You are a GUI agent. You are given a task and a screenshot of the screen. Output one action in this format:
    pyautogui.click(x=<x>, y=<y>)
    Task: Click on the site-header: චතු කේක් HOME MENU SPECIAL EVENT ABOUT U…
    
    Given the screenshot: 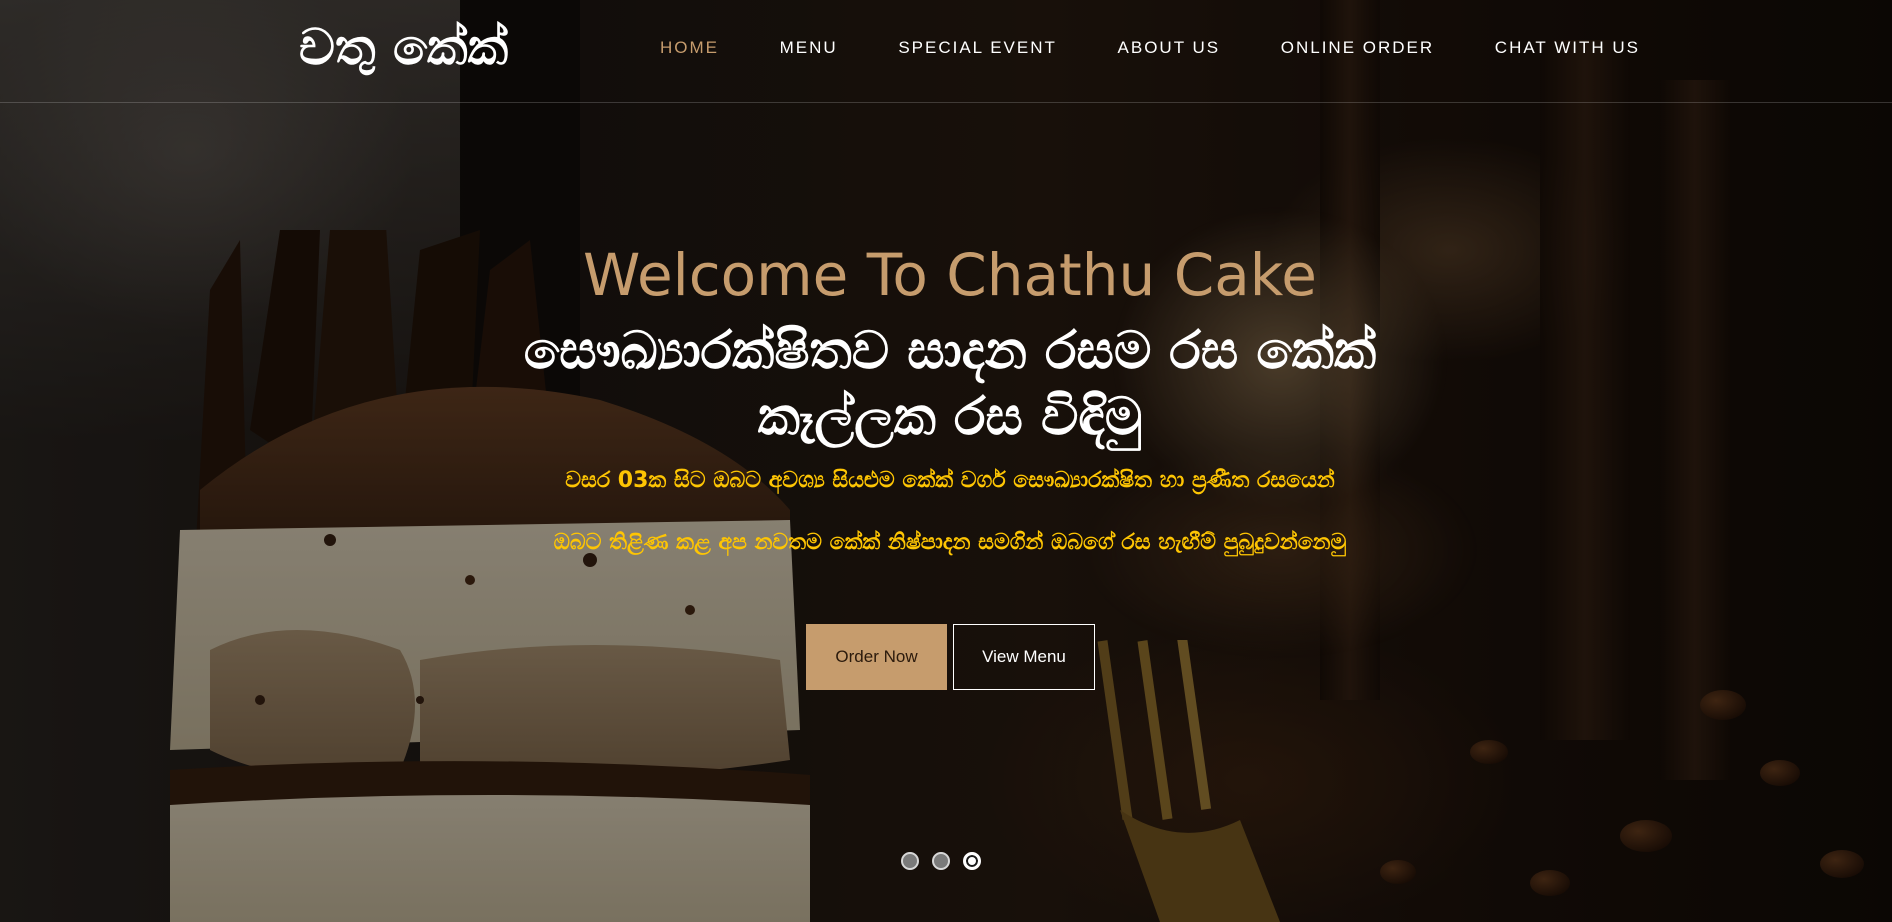 What is the action you would take?
    pyautogui.click(x=946, y=51)
    